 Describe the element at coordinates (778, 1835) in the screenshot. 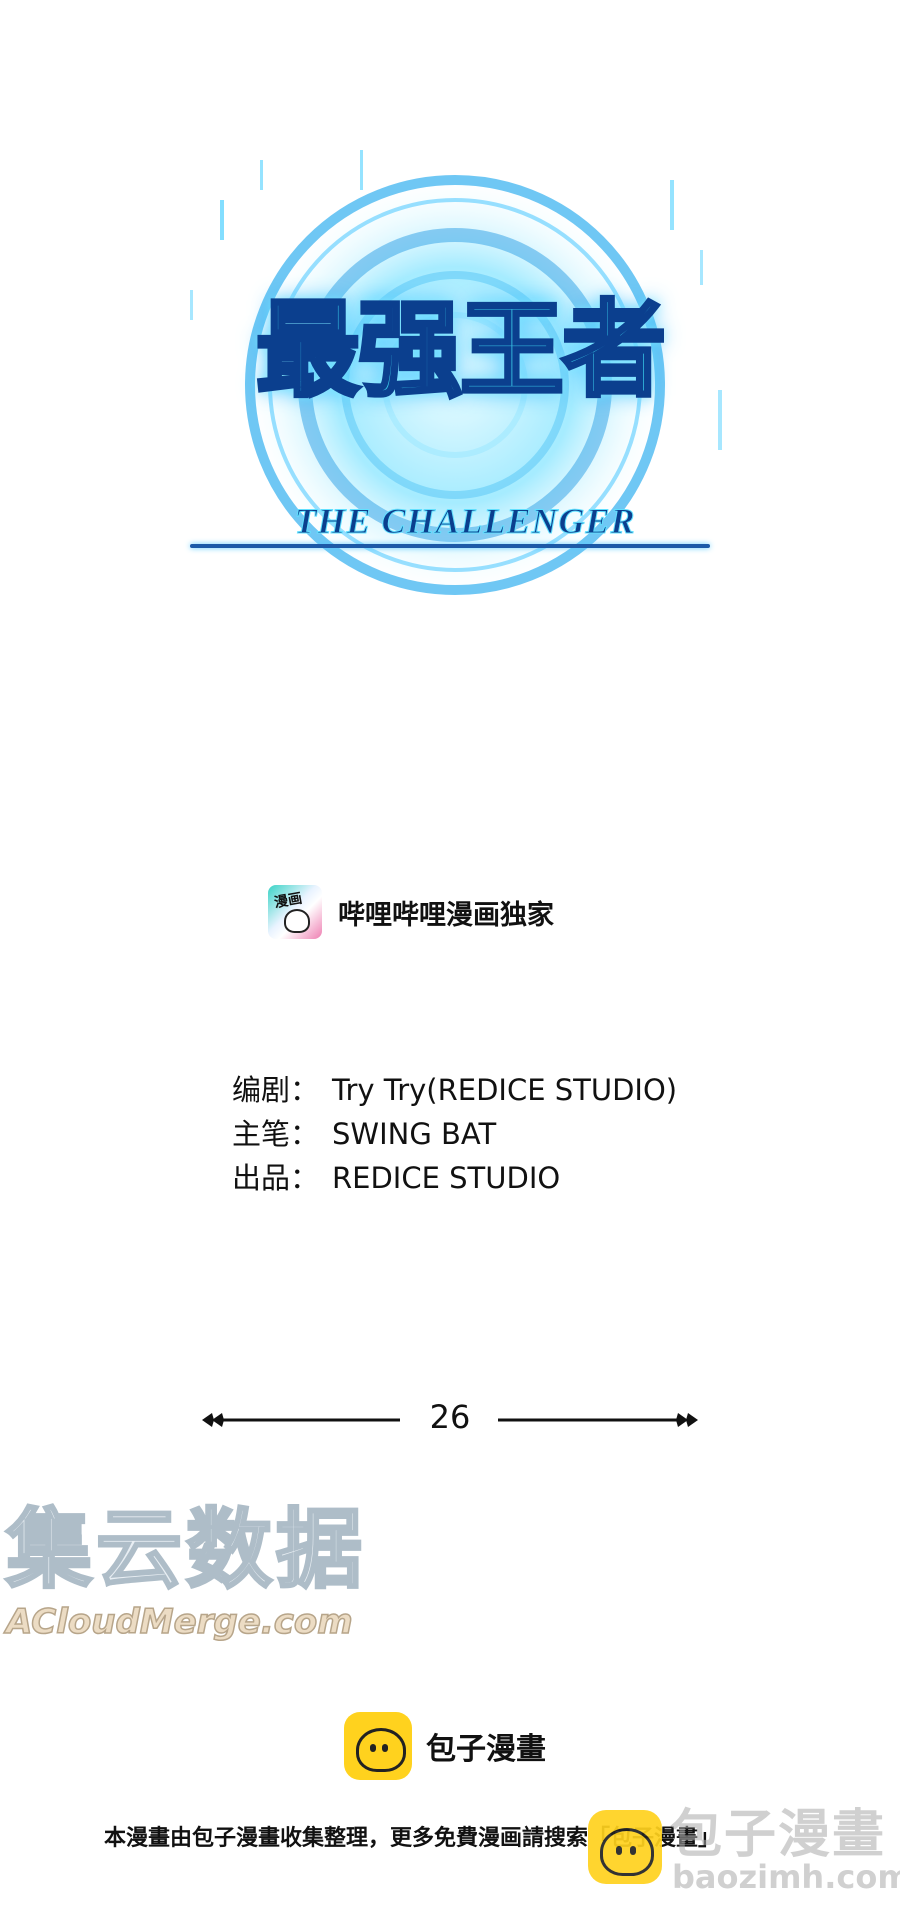

I see `corner-watermark-cn: 包子漫畫` at that location.